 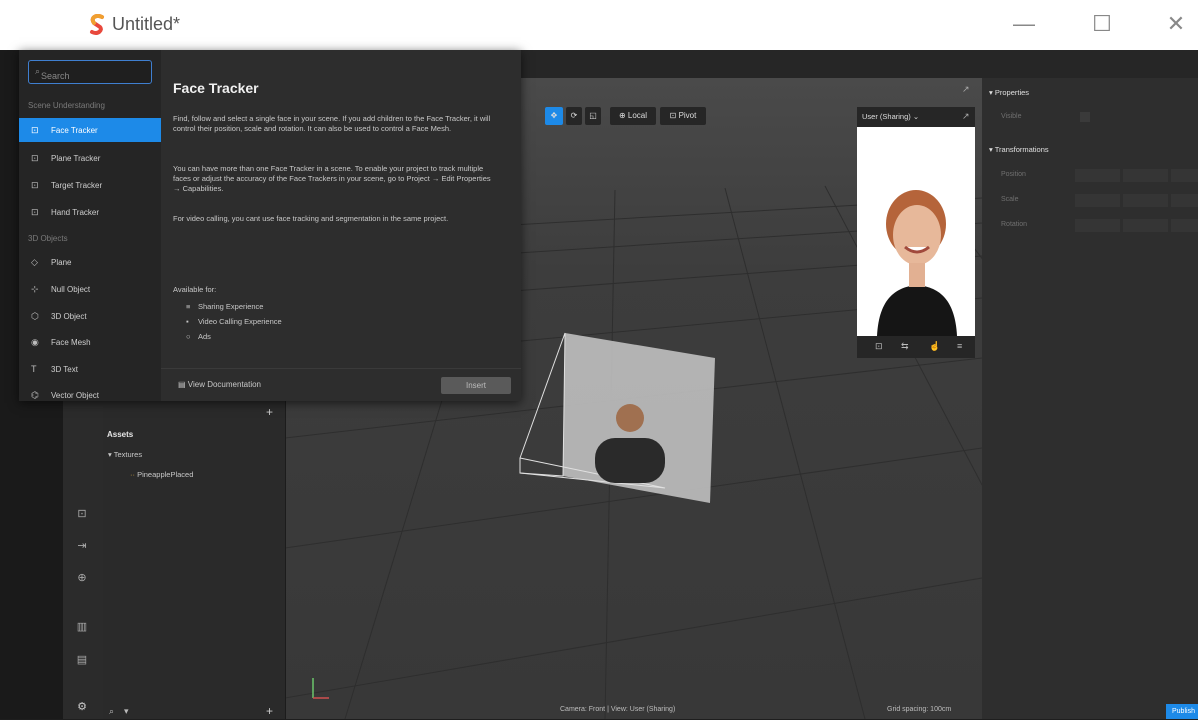 What do you see at coordinates (1010, 199) in the screenshot?
I see `scale-label: Scale` at bounding box center [1010, 199].